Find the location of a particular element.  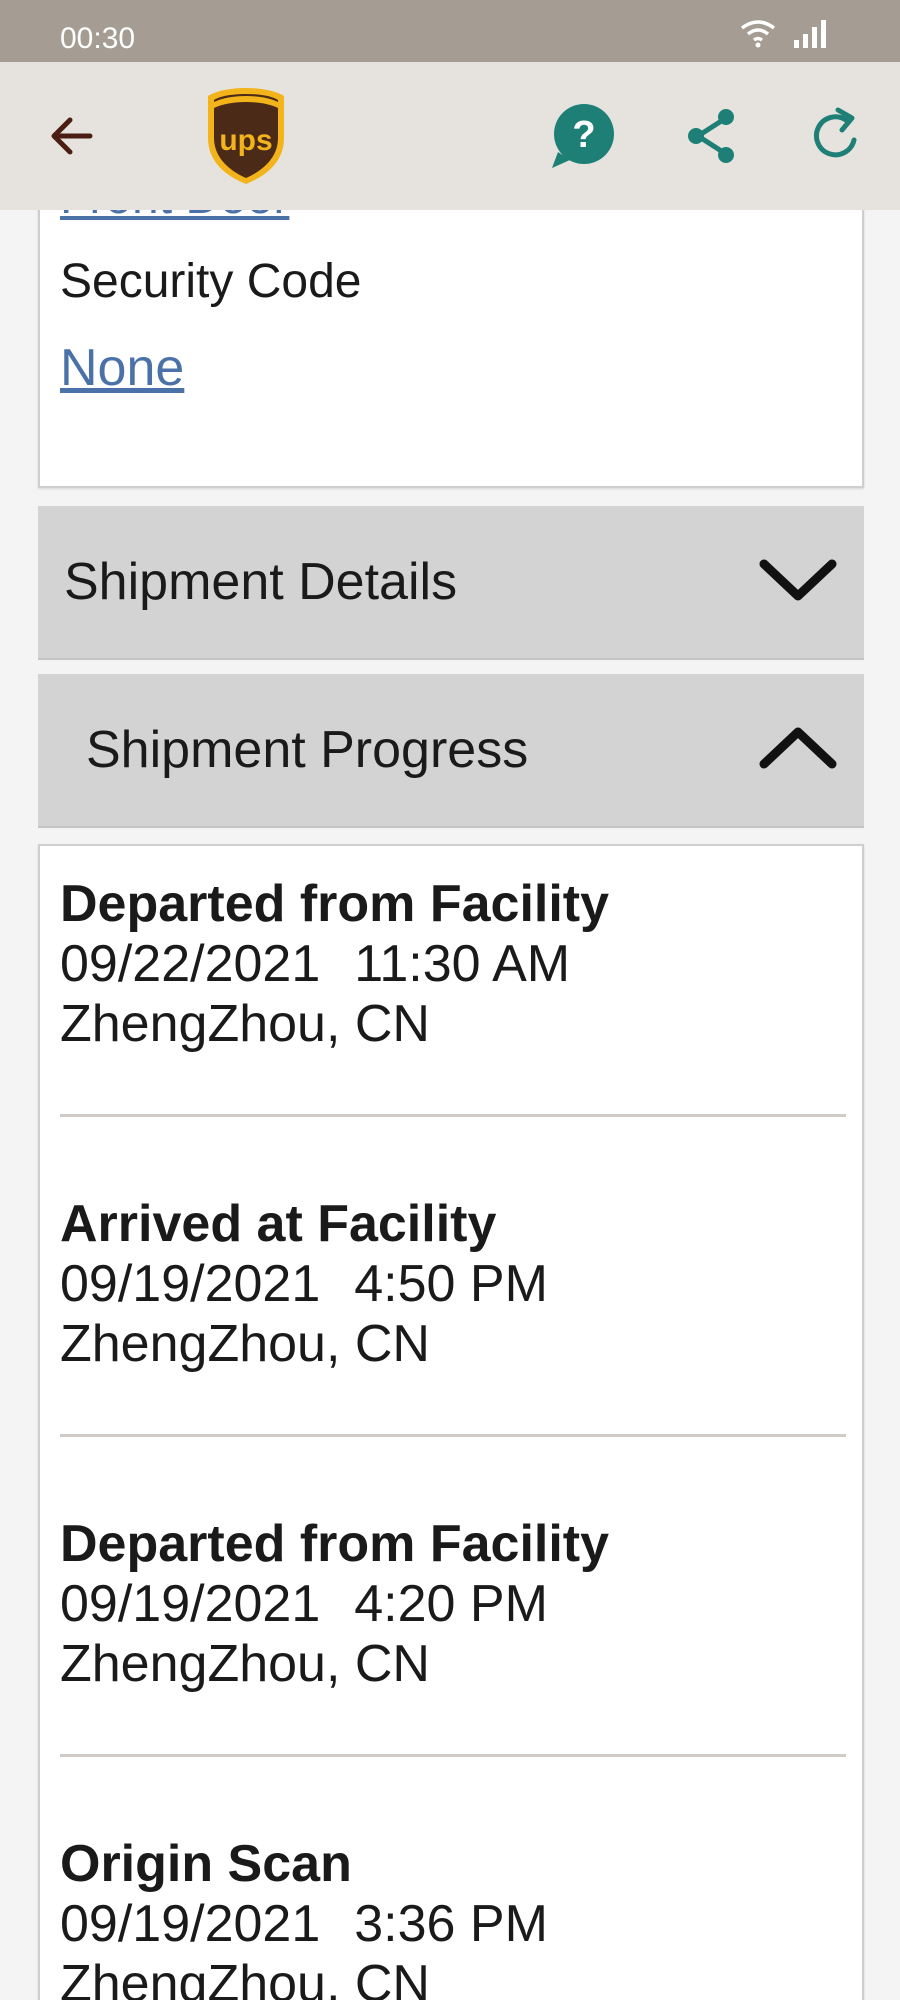

help-chat-icon: ? is located at coordinates (582, 136).